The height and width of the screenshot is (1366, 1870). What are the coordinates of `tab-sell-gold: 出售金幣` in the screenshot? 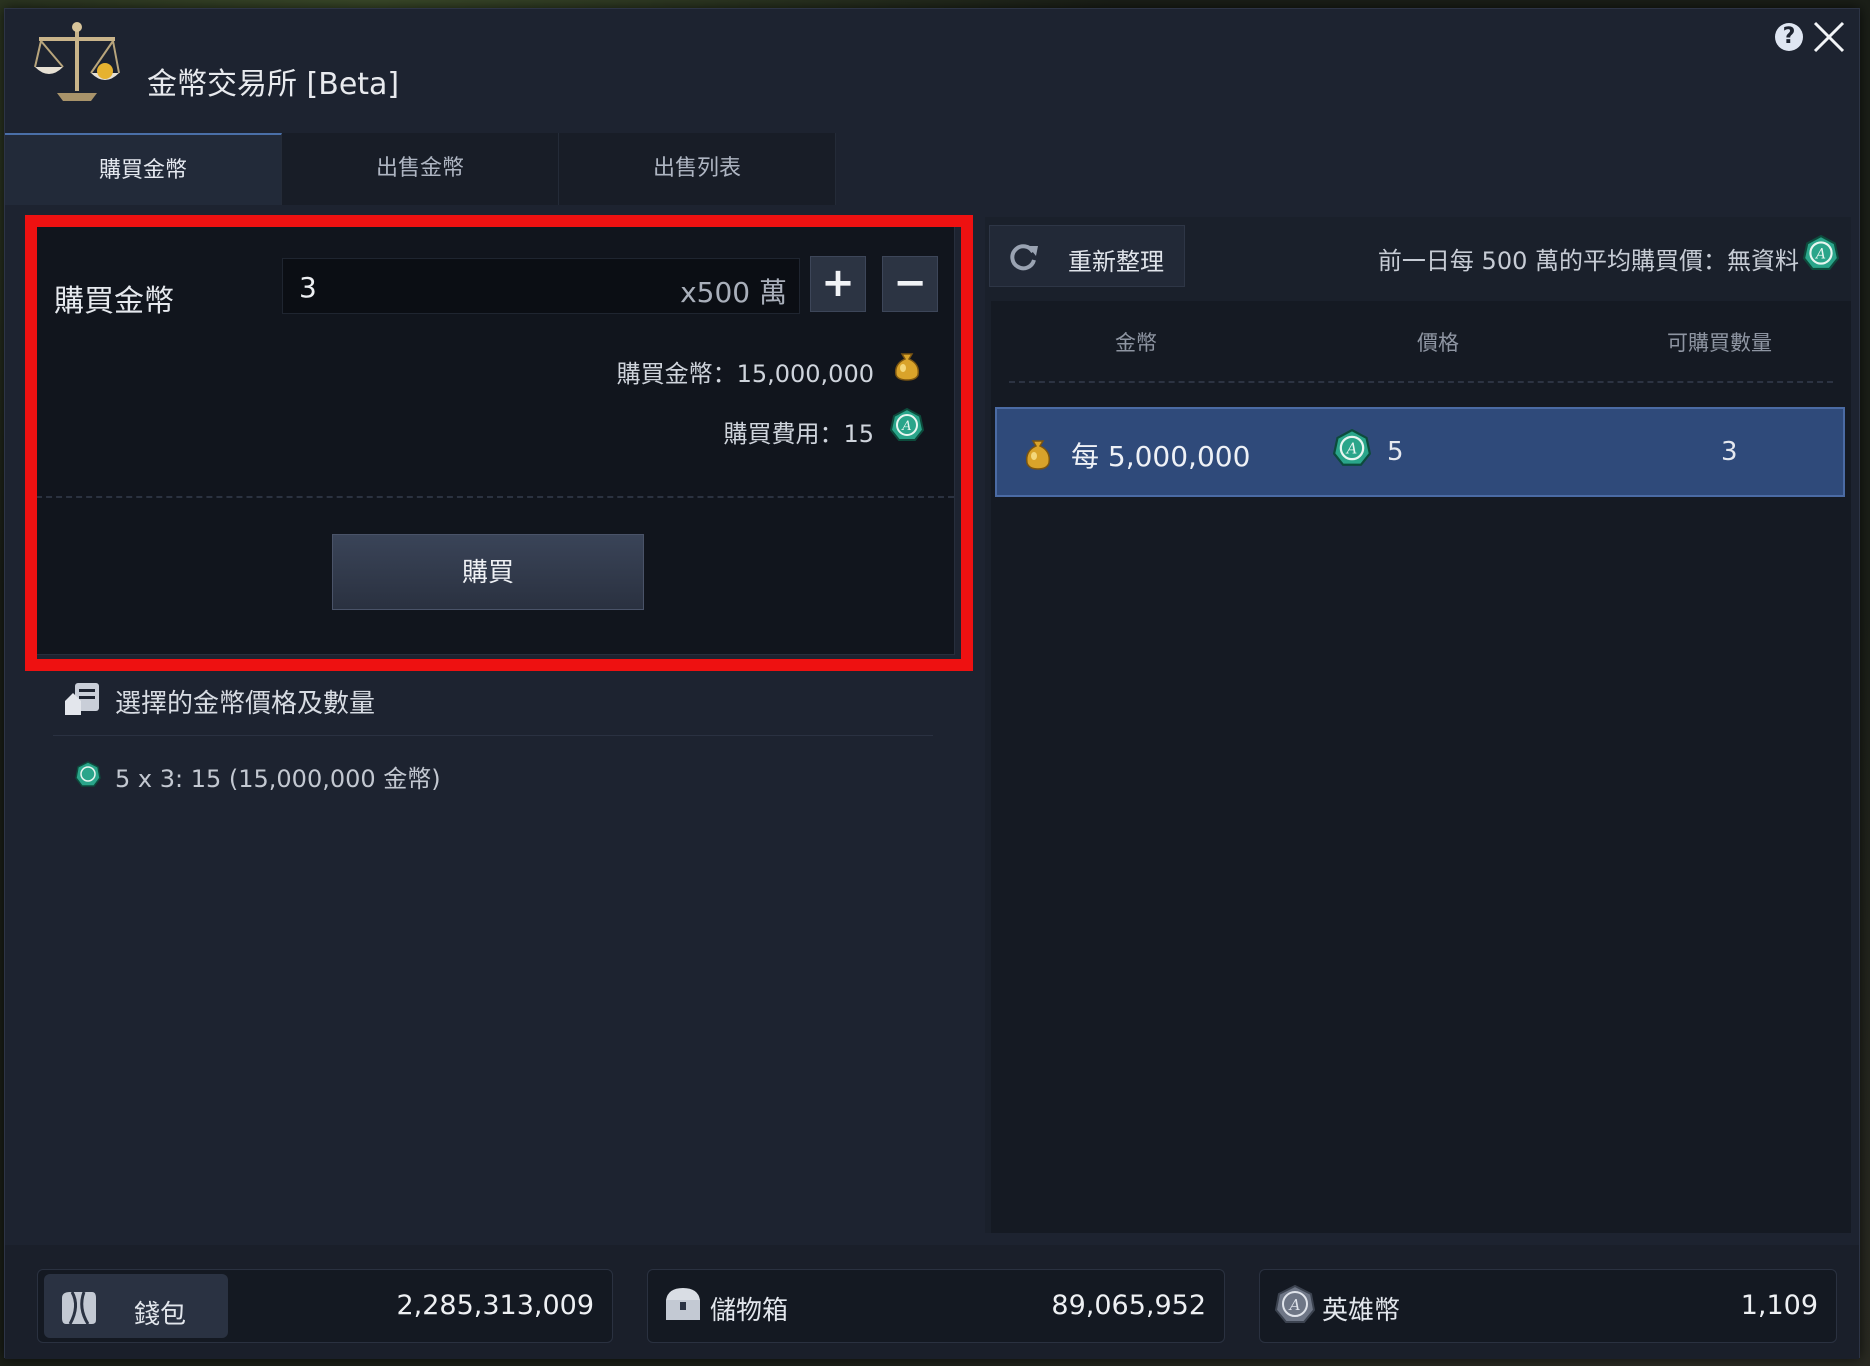 It's located at (420, 169).